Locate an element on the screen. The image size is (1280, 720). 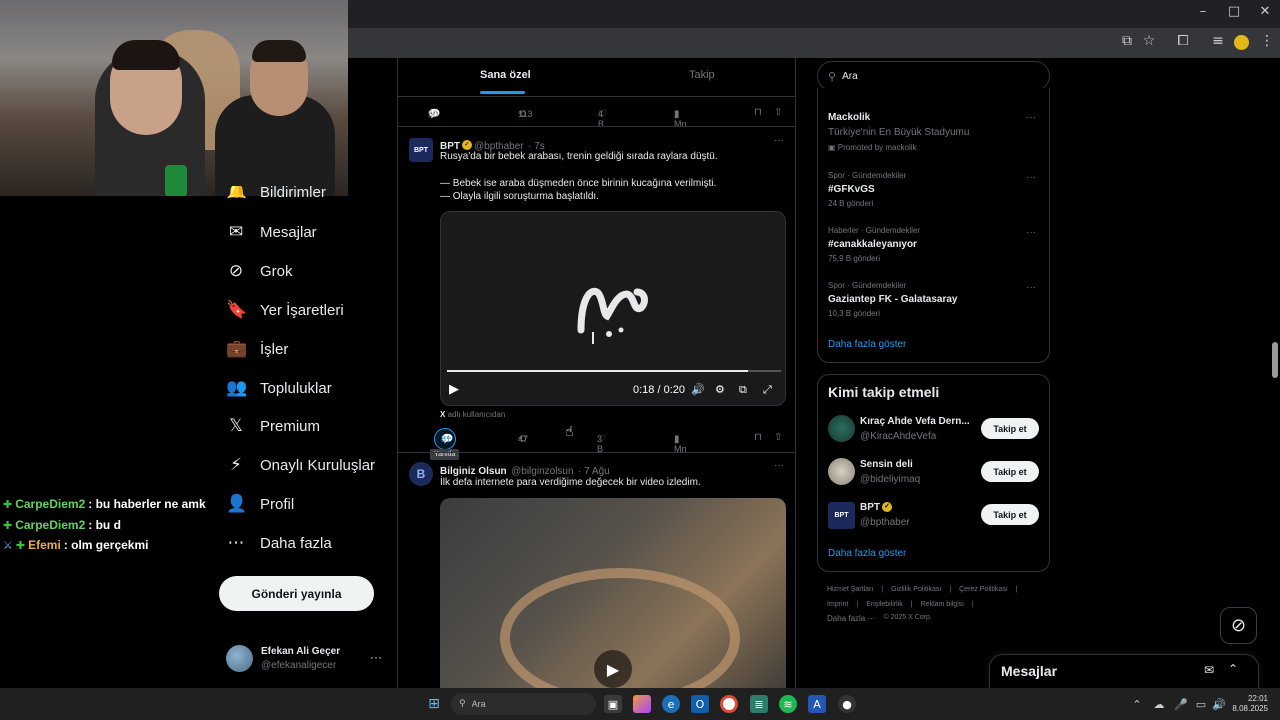
footer-link: Gizlilik Politikası is located at coordinates (916, 589).